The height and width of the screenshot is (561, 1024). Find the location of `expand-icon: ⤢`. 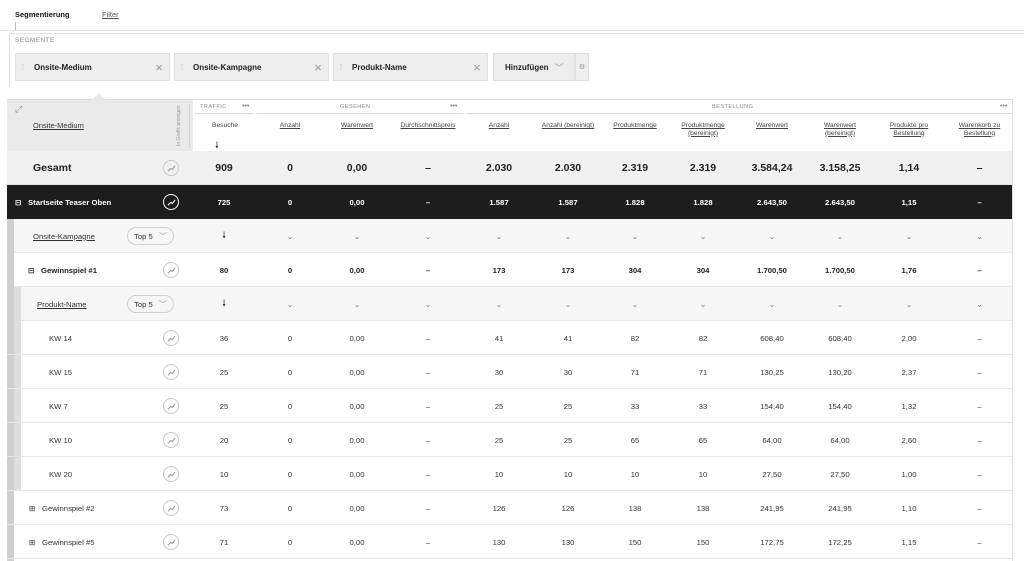

expand-icon: ⤢ is located at coordinates (18, 109).